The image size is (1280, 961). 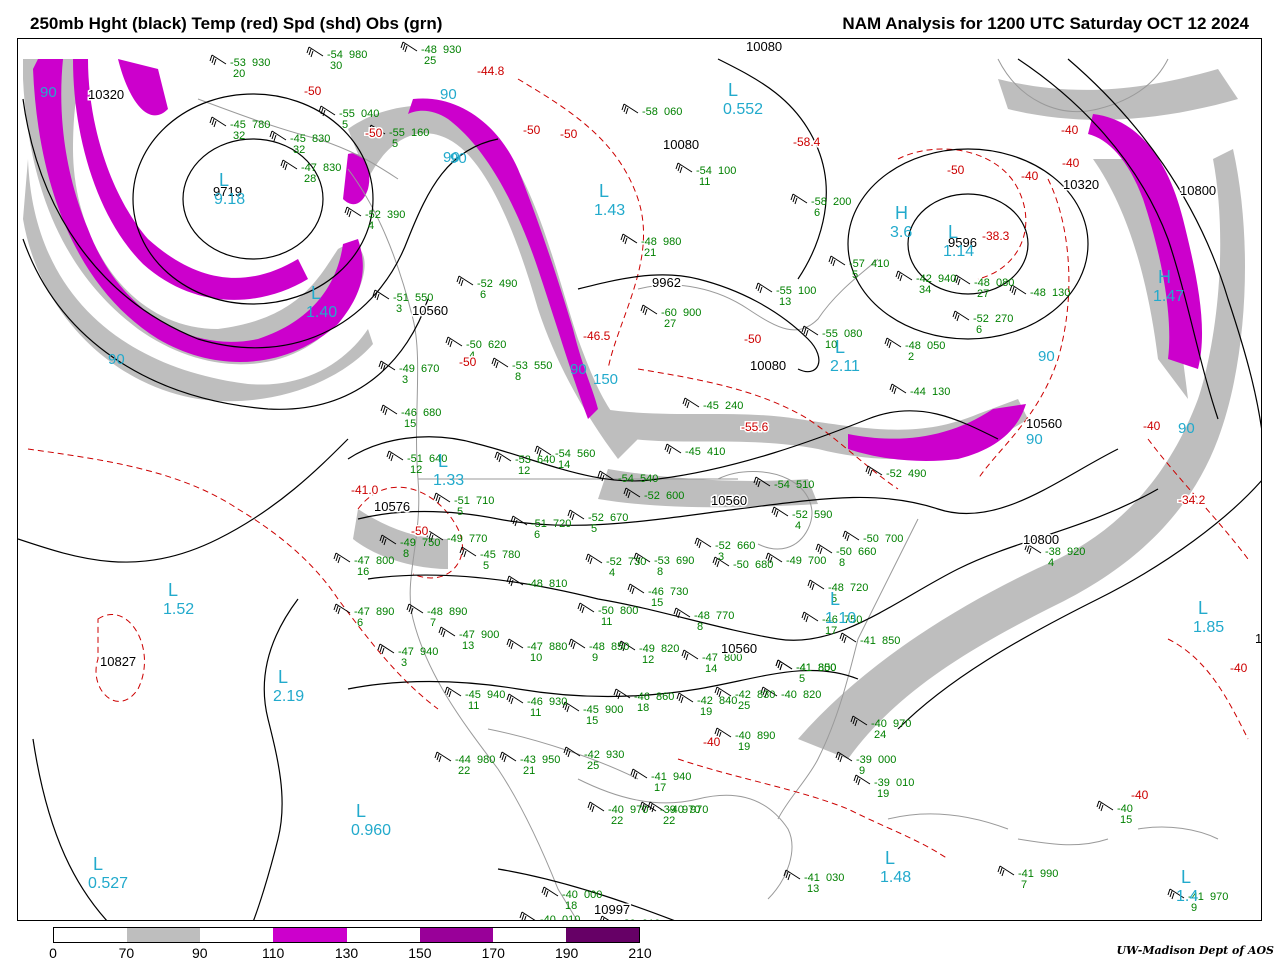 What do you see at coordinates (685, 839) in the screenshot?
I see `gulf-coast-outline` at bounding box center [685, 839].